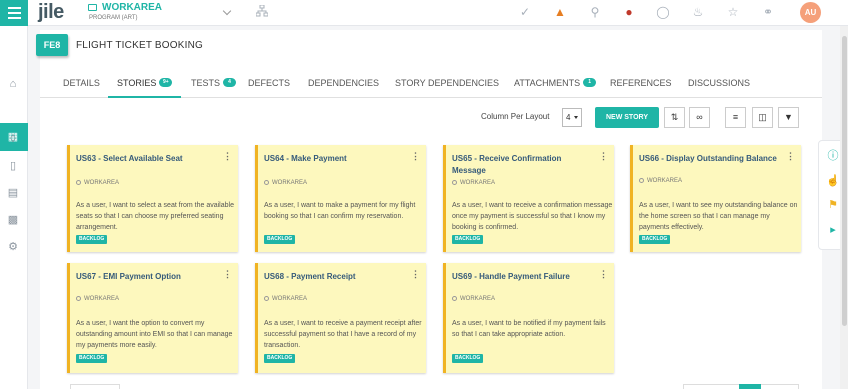 The width and height of the screenshot is (848, 389). I want to click on tab-dependencies: DEPENDENCIES, so click(343, 83).